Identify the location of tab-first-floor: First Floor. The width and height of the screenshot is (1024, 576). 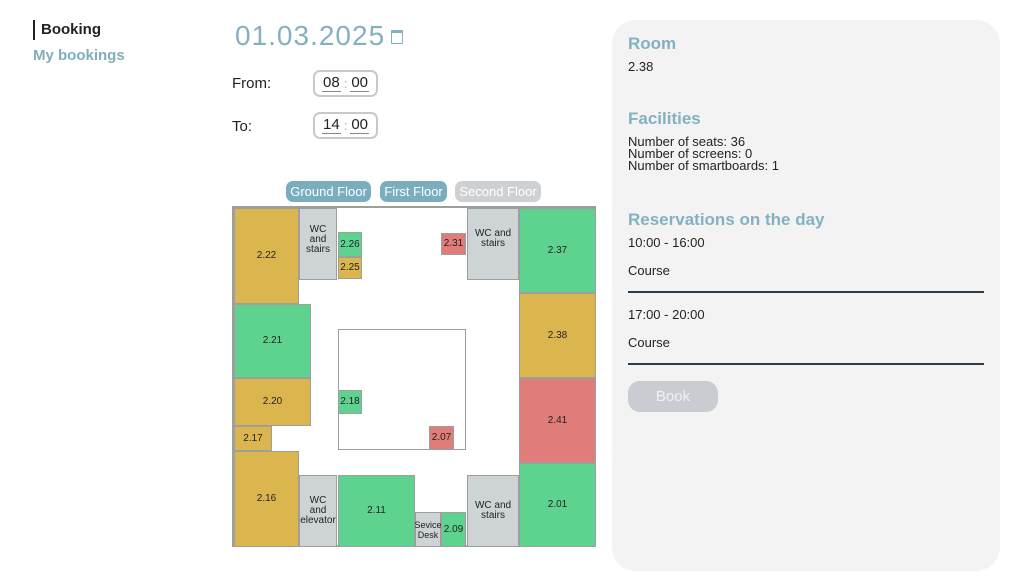
(413, 191).